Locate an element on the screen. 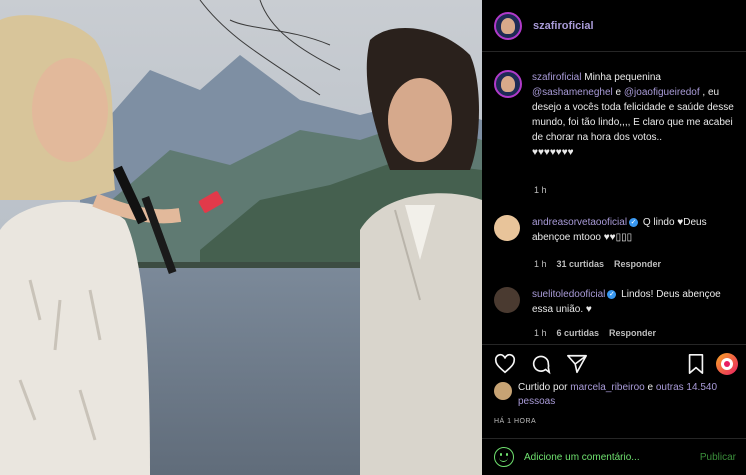 This screenshot has width=746, height=475. comment-likes: 6 curtidas is located at coordinates (578, 333).